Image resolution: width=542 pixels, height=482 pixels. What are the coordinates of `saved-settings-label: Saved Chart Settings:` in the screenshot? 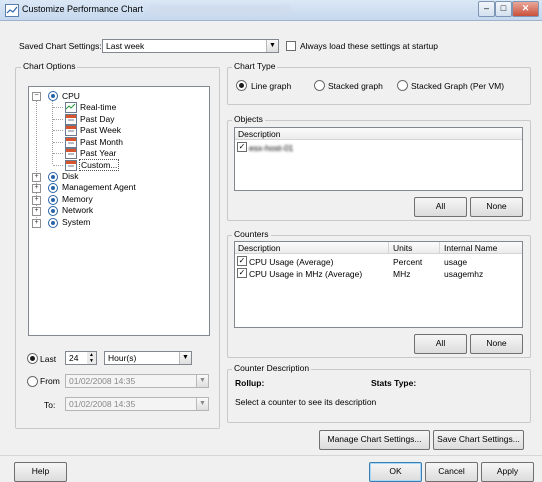 It's located at (60, 46).